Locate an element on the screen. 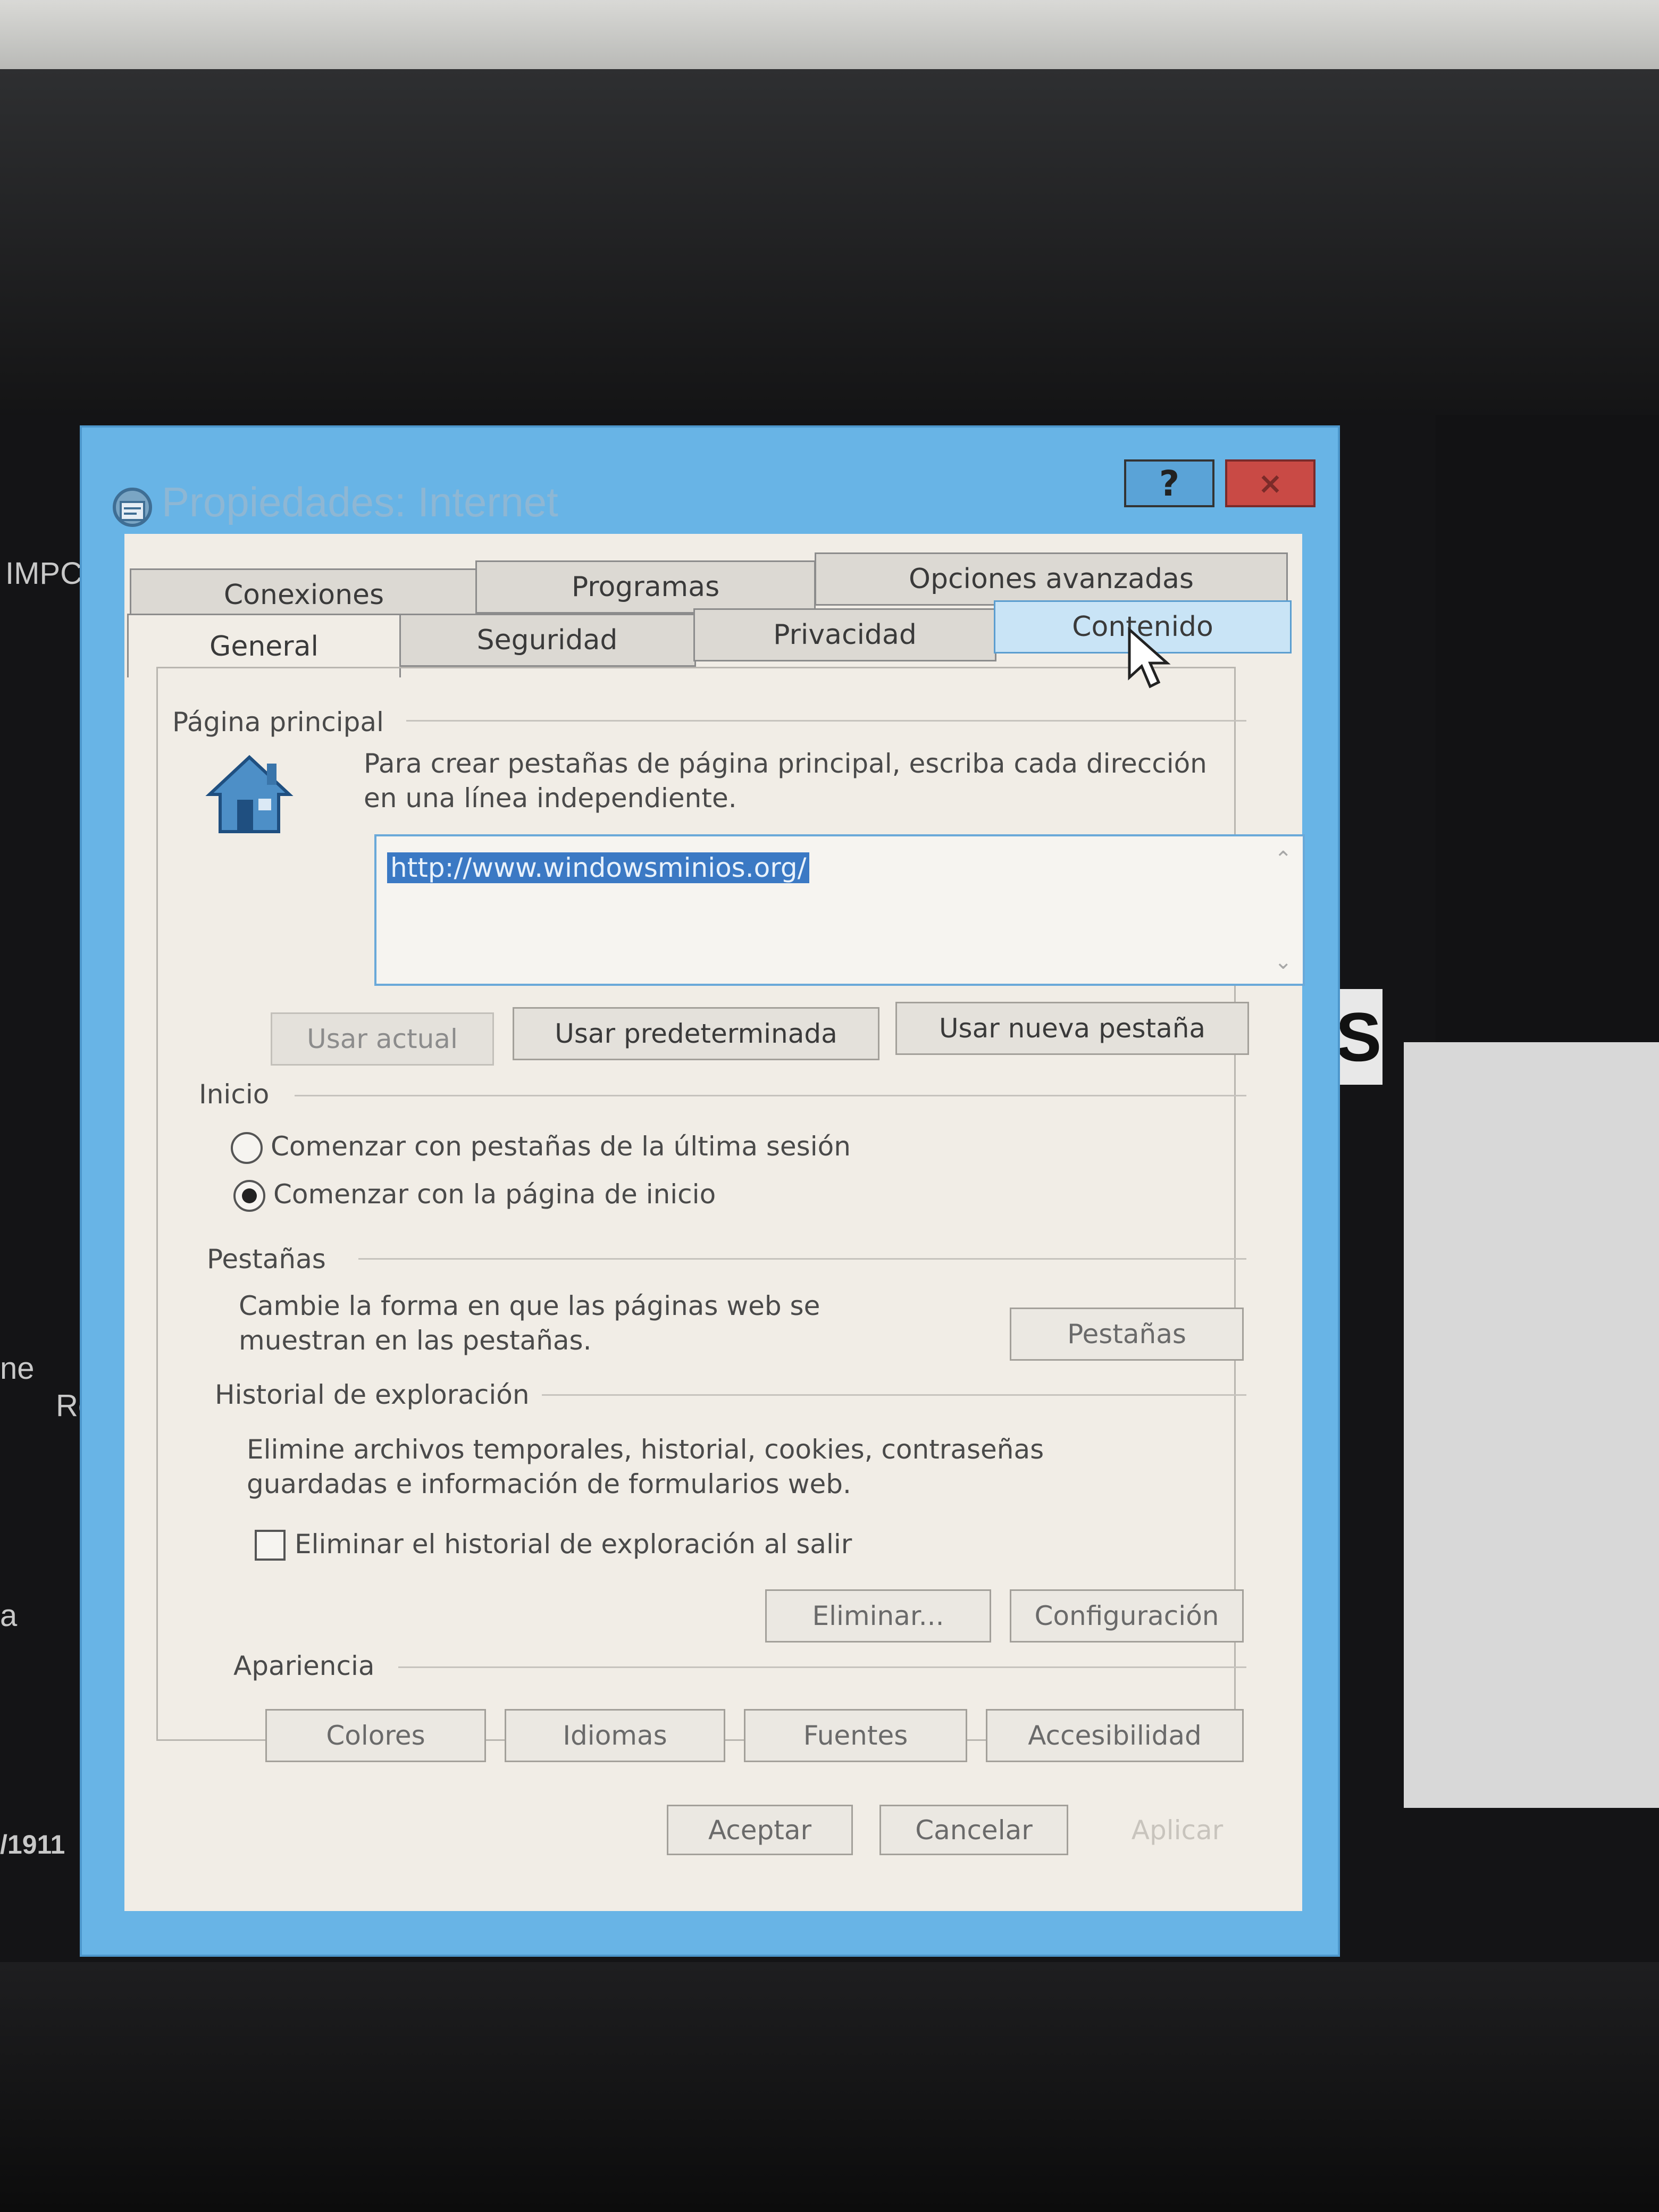 The height and width of the screenshot is (2212, 1659). use-current-button: Usar actual is located at coordinates (382, 1039).